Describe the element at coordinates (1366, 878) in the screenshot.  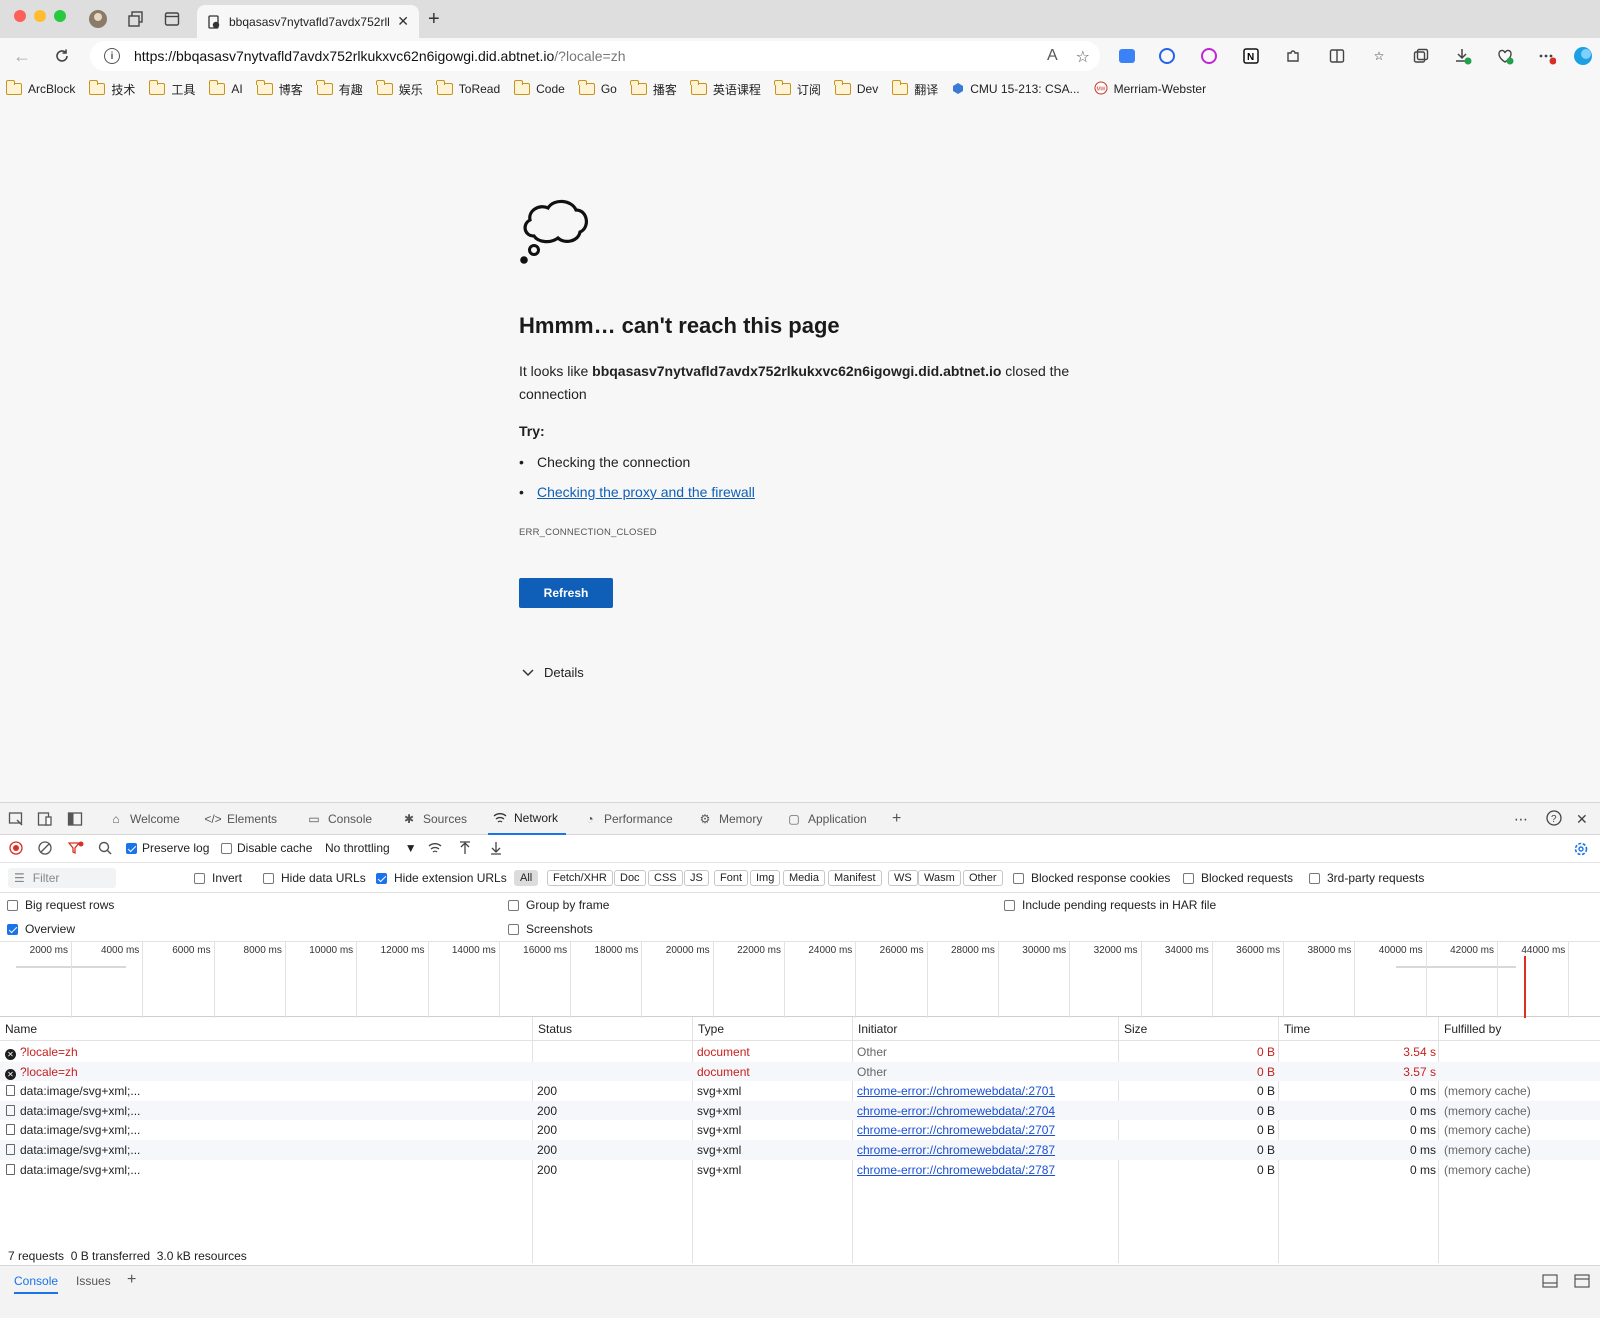
I see `third-party-requests-checkbox: 3rd-party requests` at that location.